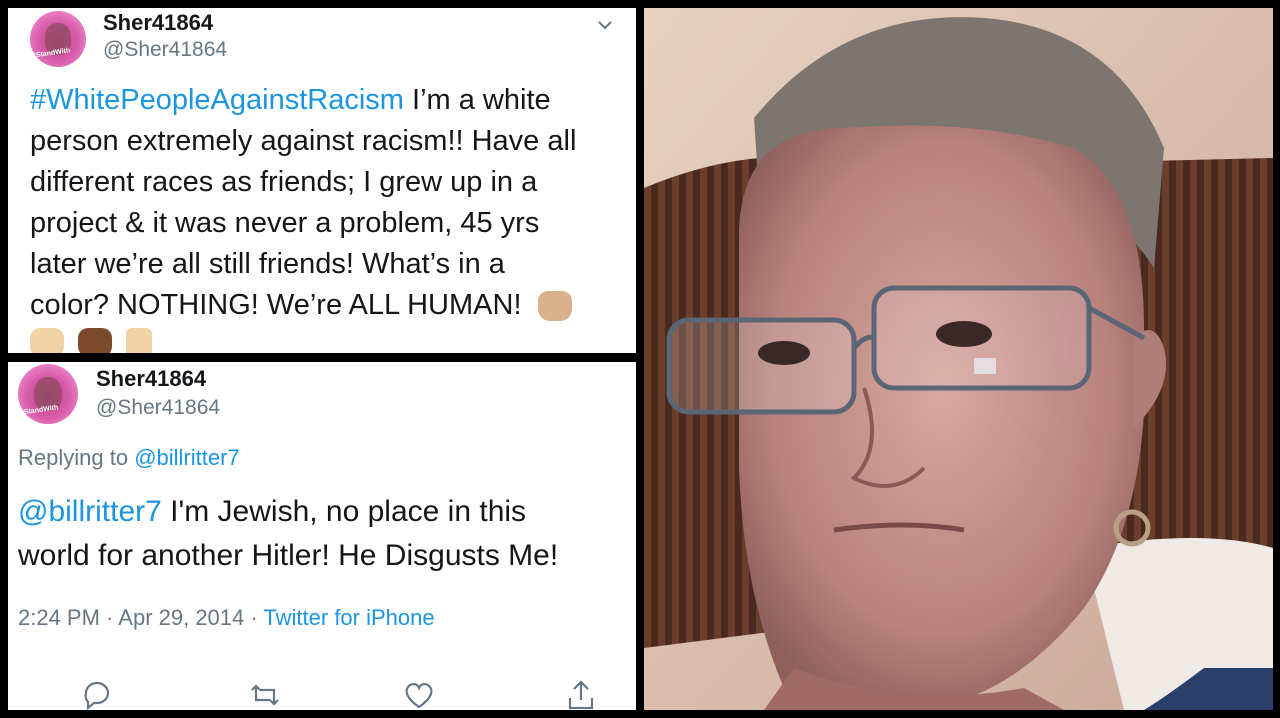 This screenshot has height=718, width=1280. Describe the element at coordinates (419, 694) in the screenshot. I see `like-icon` at that location.